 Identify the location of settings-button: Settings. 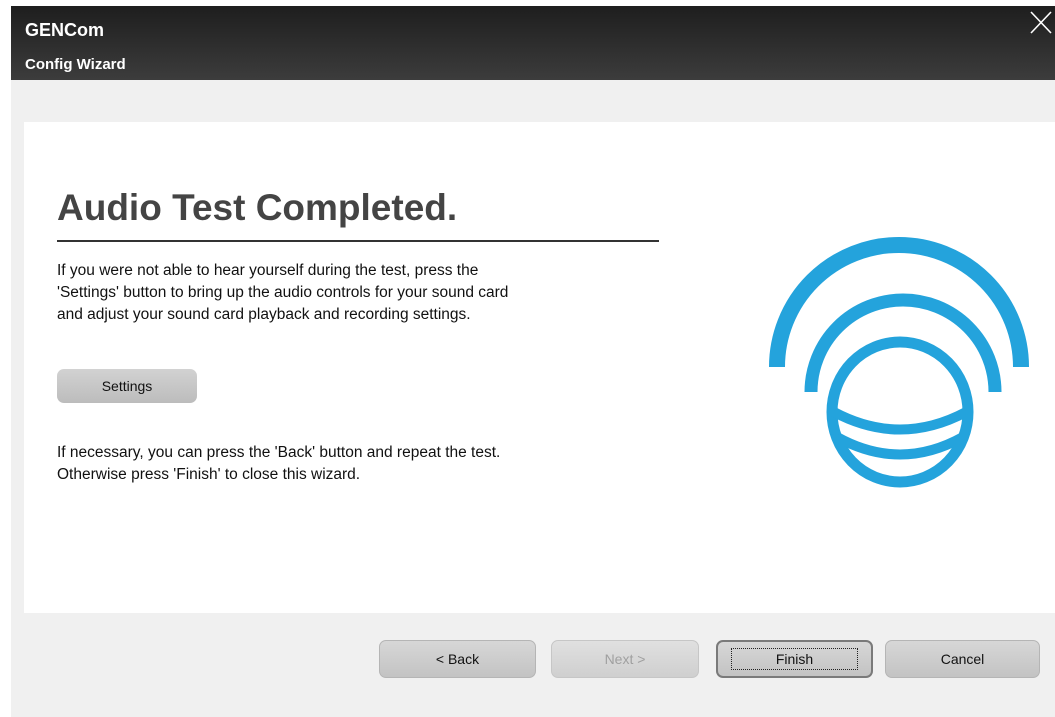
(127, 386).